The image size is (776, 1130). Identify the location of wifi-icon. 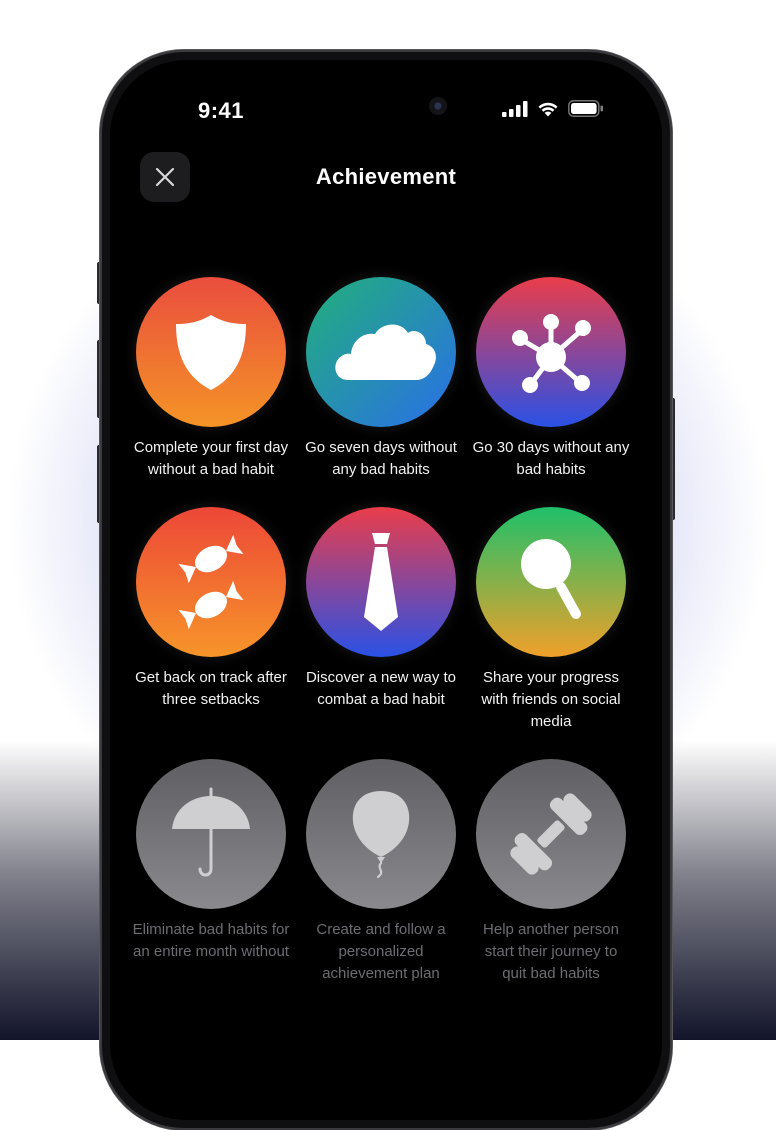
(548, 109).